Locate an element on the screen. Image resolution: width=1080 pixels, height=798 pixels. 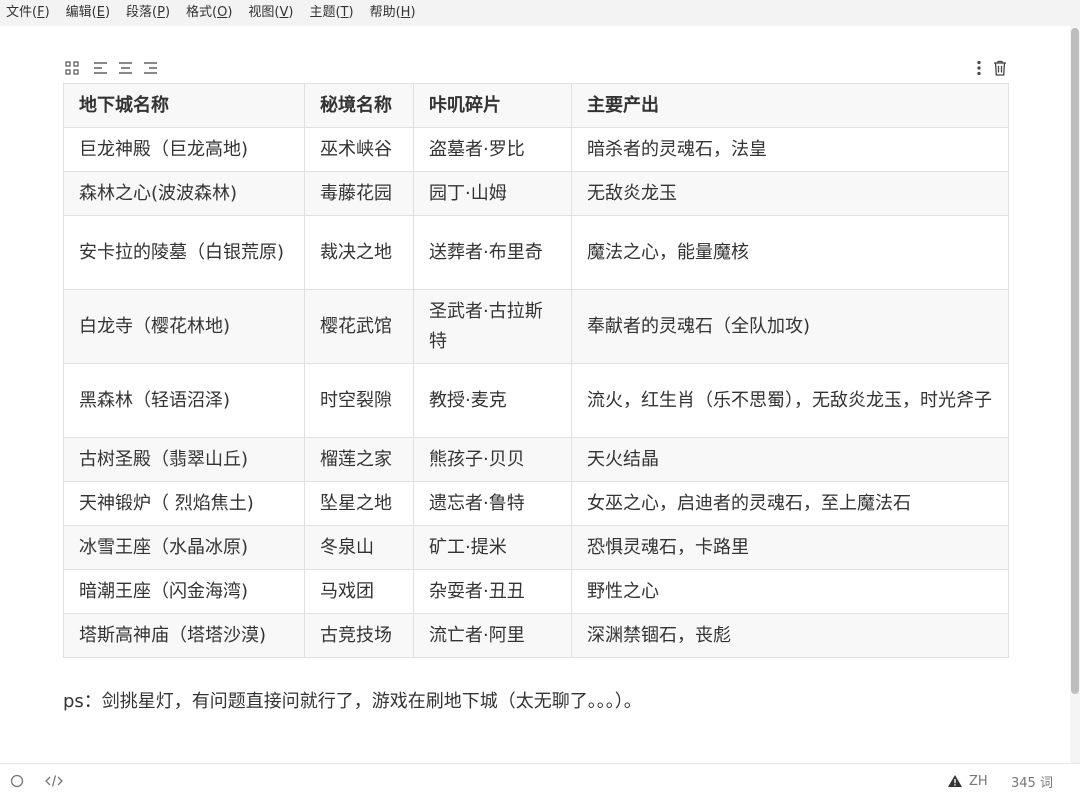
word-count: 345 词 is located at coordinates (1032, 781).